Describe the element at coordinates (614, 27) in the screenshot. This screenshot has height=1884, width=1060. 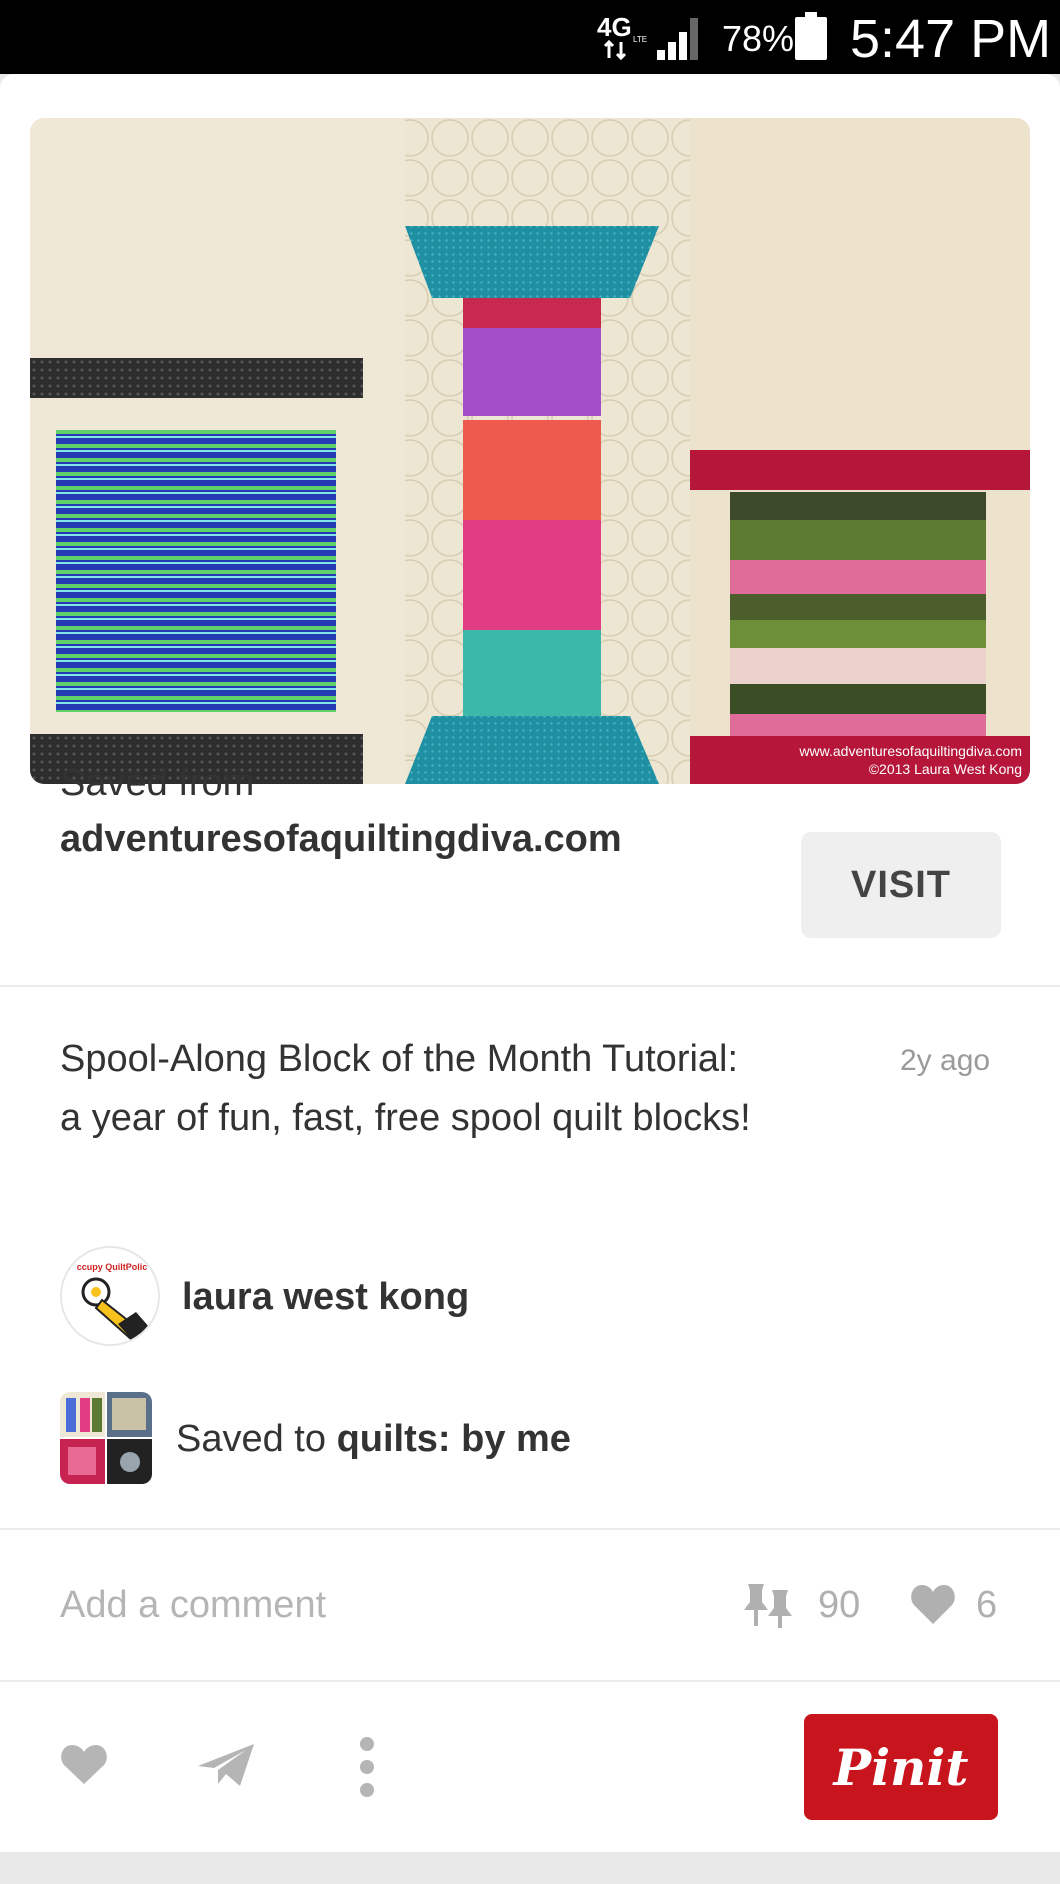
I see `network-label: 4G` at that location.